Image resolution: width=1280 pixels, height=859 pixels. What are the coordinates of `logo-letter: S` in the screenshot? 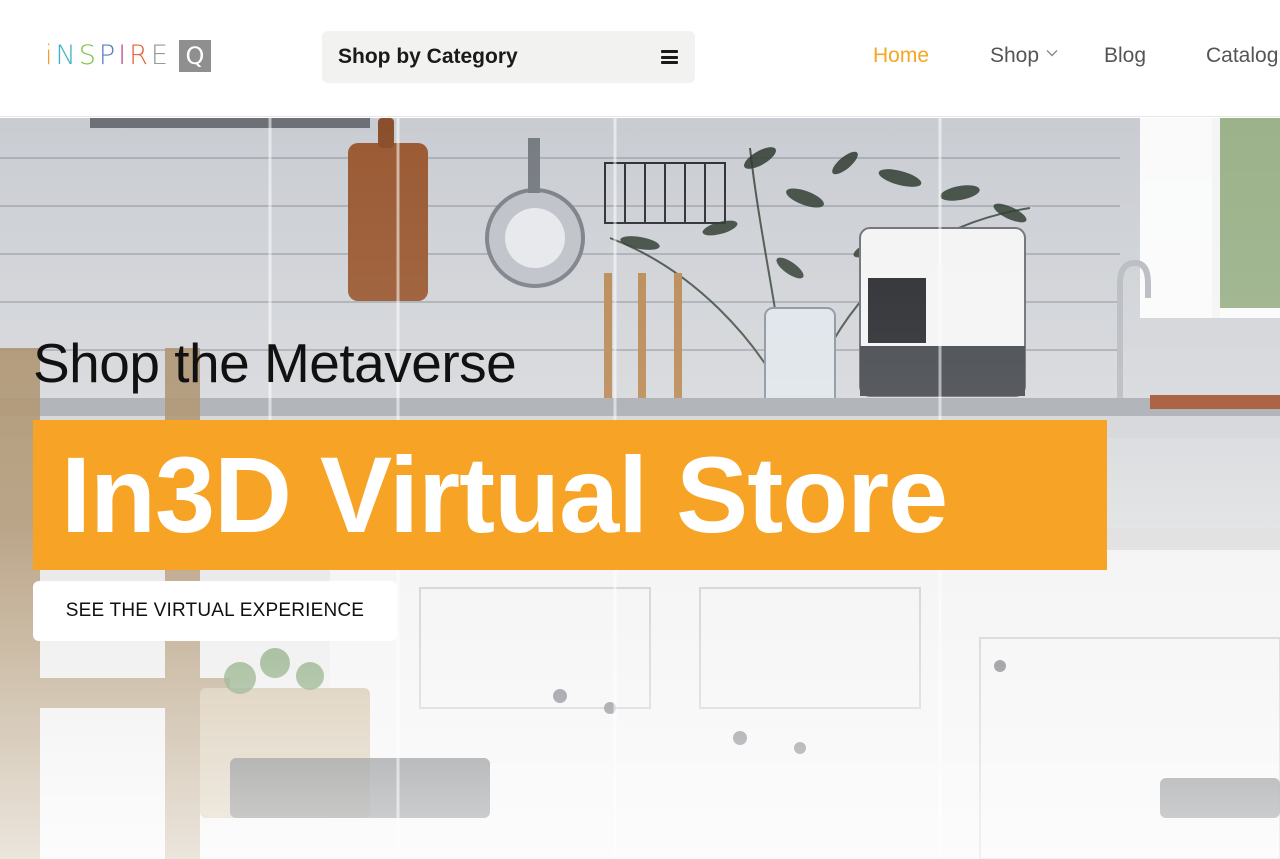 It's located at (88, 55).